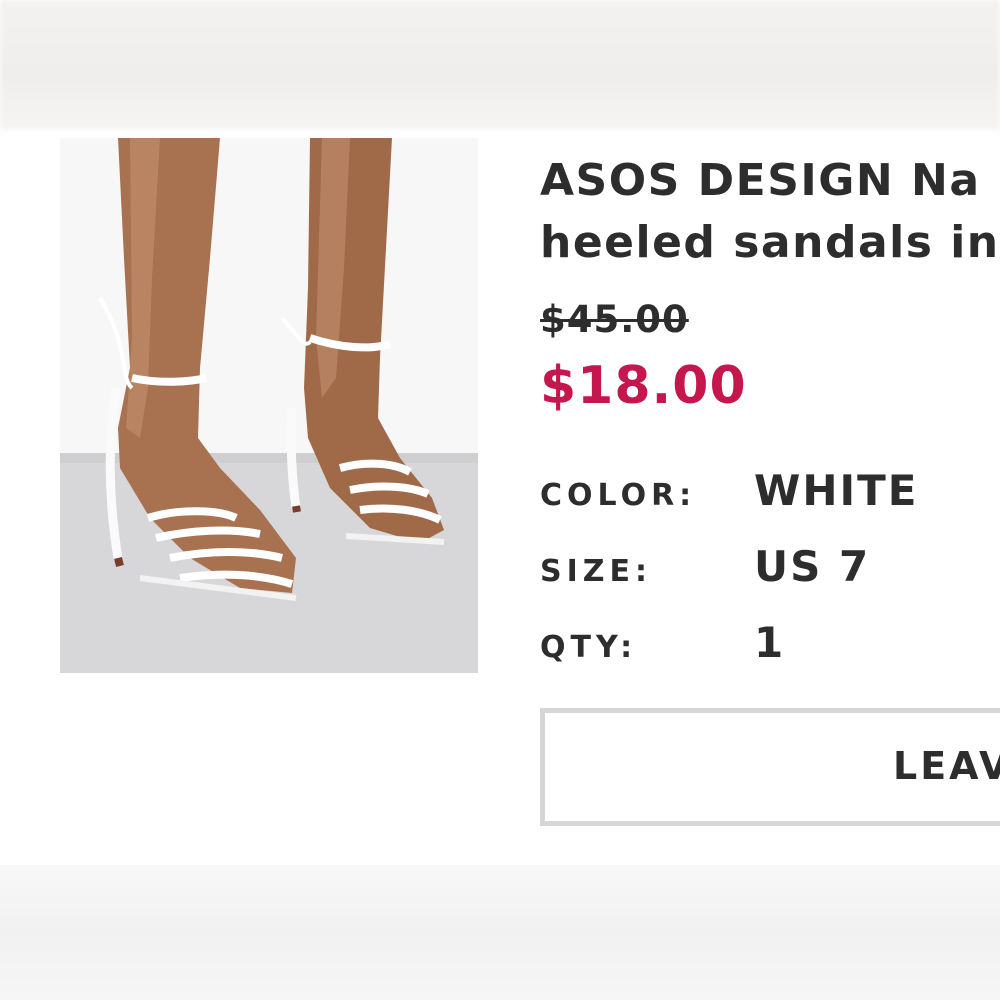  I want to click on color-label: COLOR:, so click(618, 495).